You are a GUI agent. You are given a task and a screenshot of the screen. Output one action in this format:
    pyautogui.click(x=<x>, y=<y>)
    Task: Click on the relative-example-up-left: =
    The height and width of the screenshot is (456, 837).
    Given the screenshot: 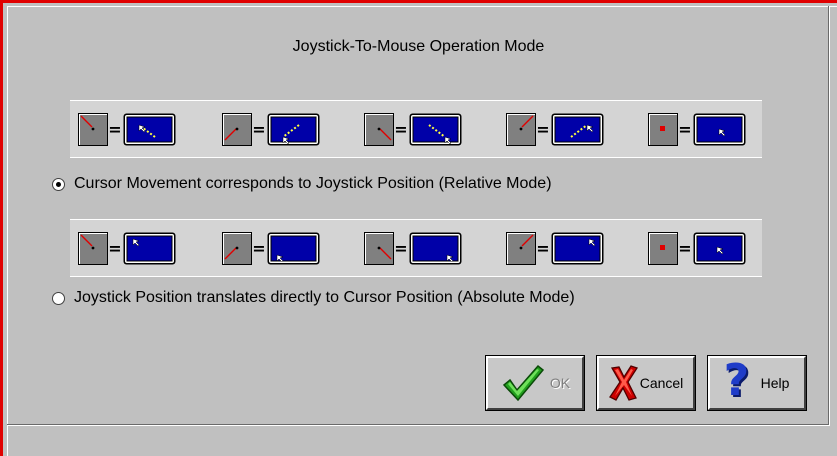 What is the action you would take?
    pyautogui.click(x=143, y=130)
    